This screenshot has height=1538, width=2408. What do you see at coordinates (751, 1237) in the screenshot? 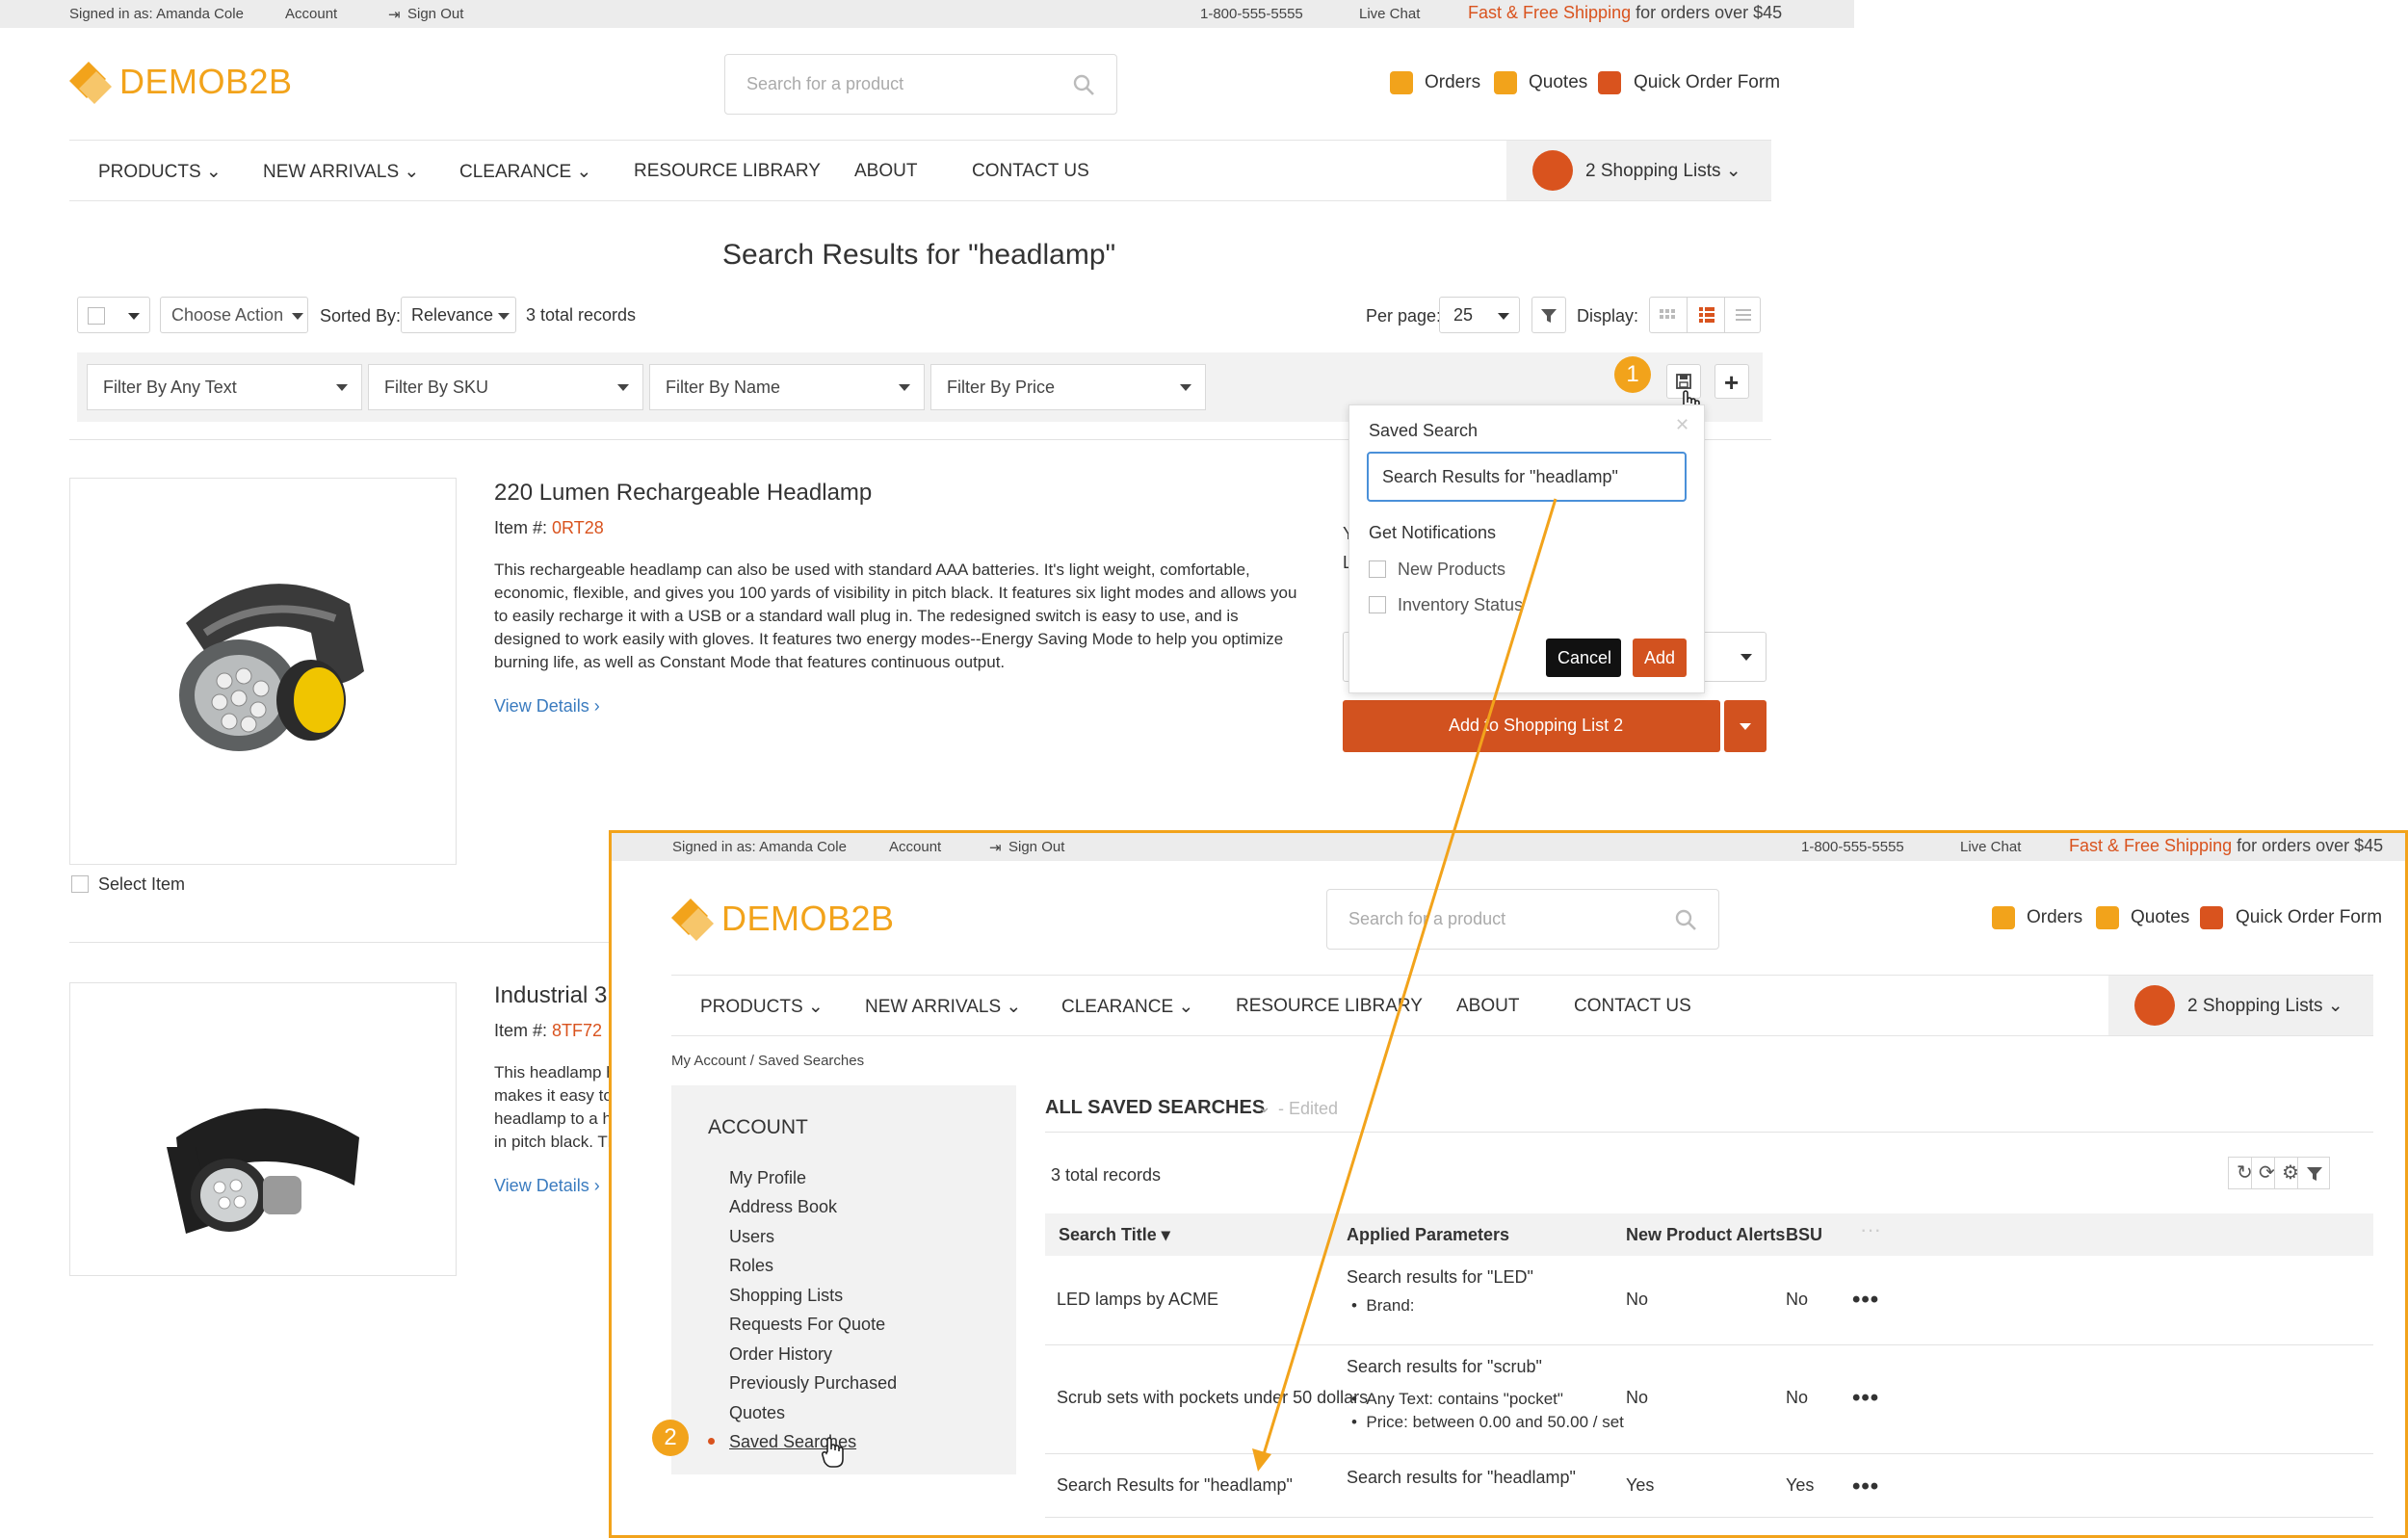
I see `sidebar-item-users: Users` at bounding box center [751, 1237].